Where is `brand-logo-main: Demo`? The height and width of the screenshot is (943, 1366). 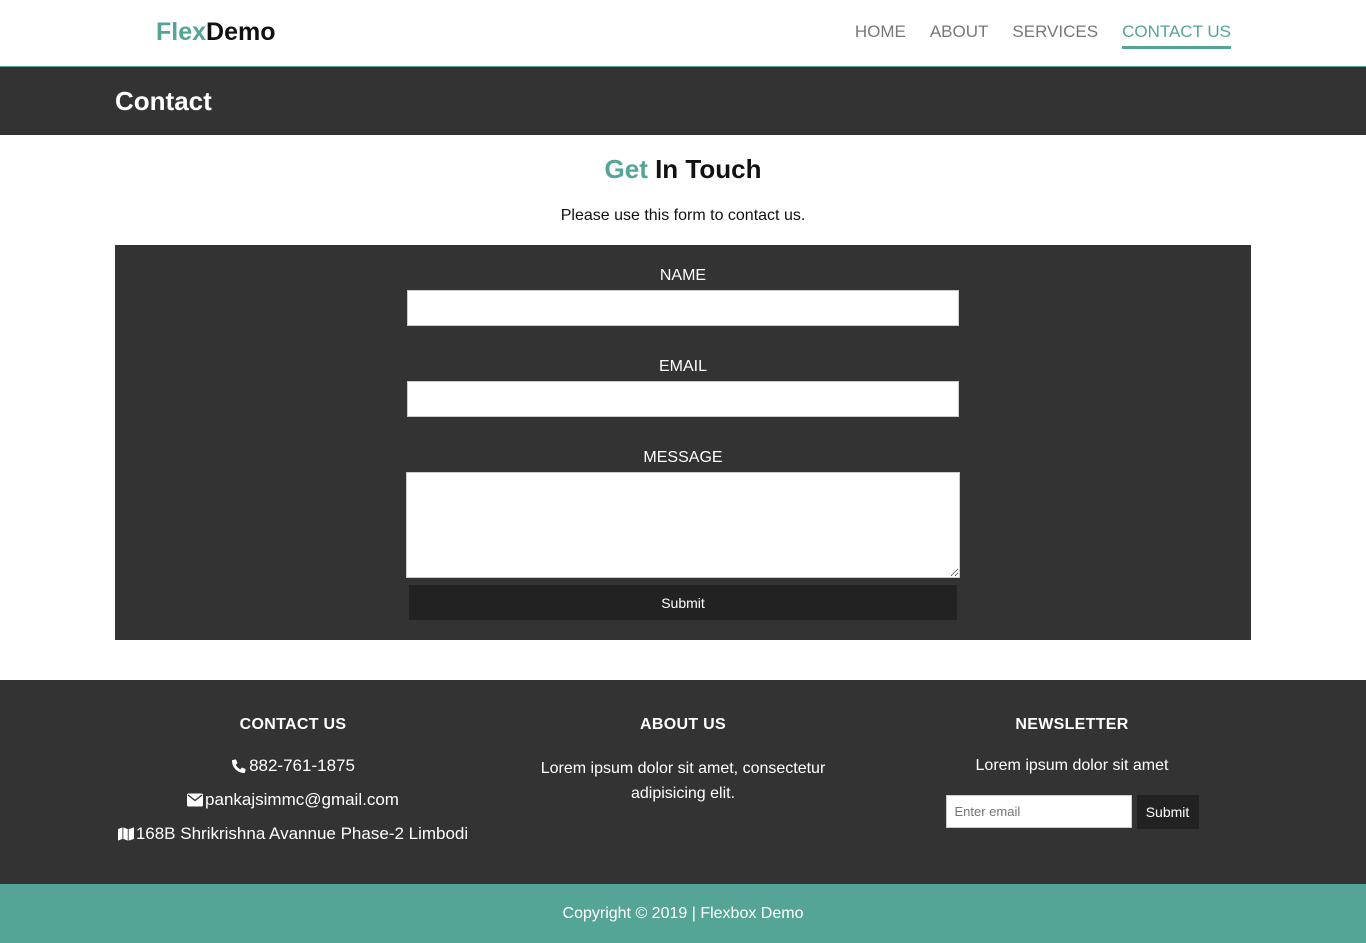 brand-logo-main: Demo is located at coordinates (241, 32).